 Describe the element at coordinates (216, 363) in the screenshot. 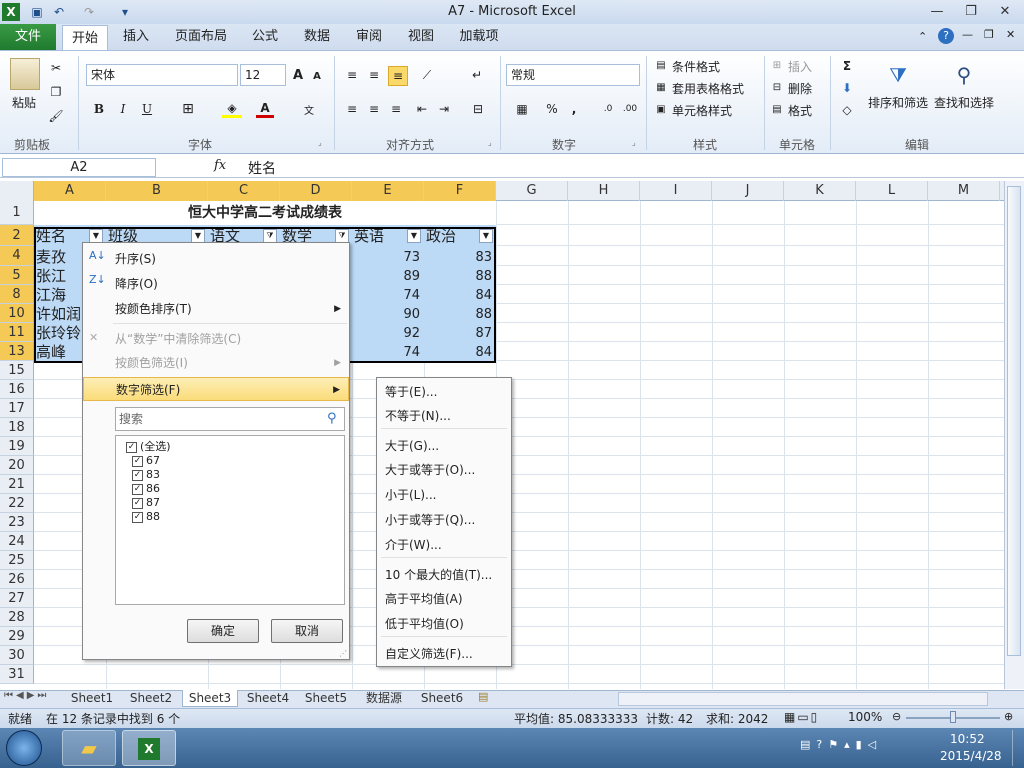

I see `menu-filter-by-color: 按颜色筛选(I) ▶` at that location.